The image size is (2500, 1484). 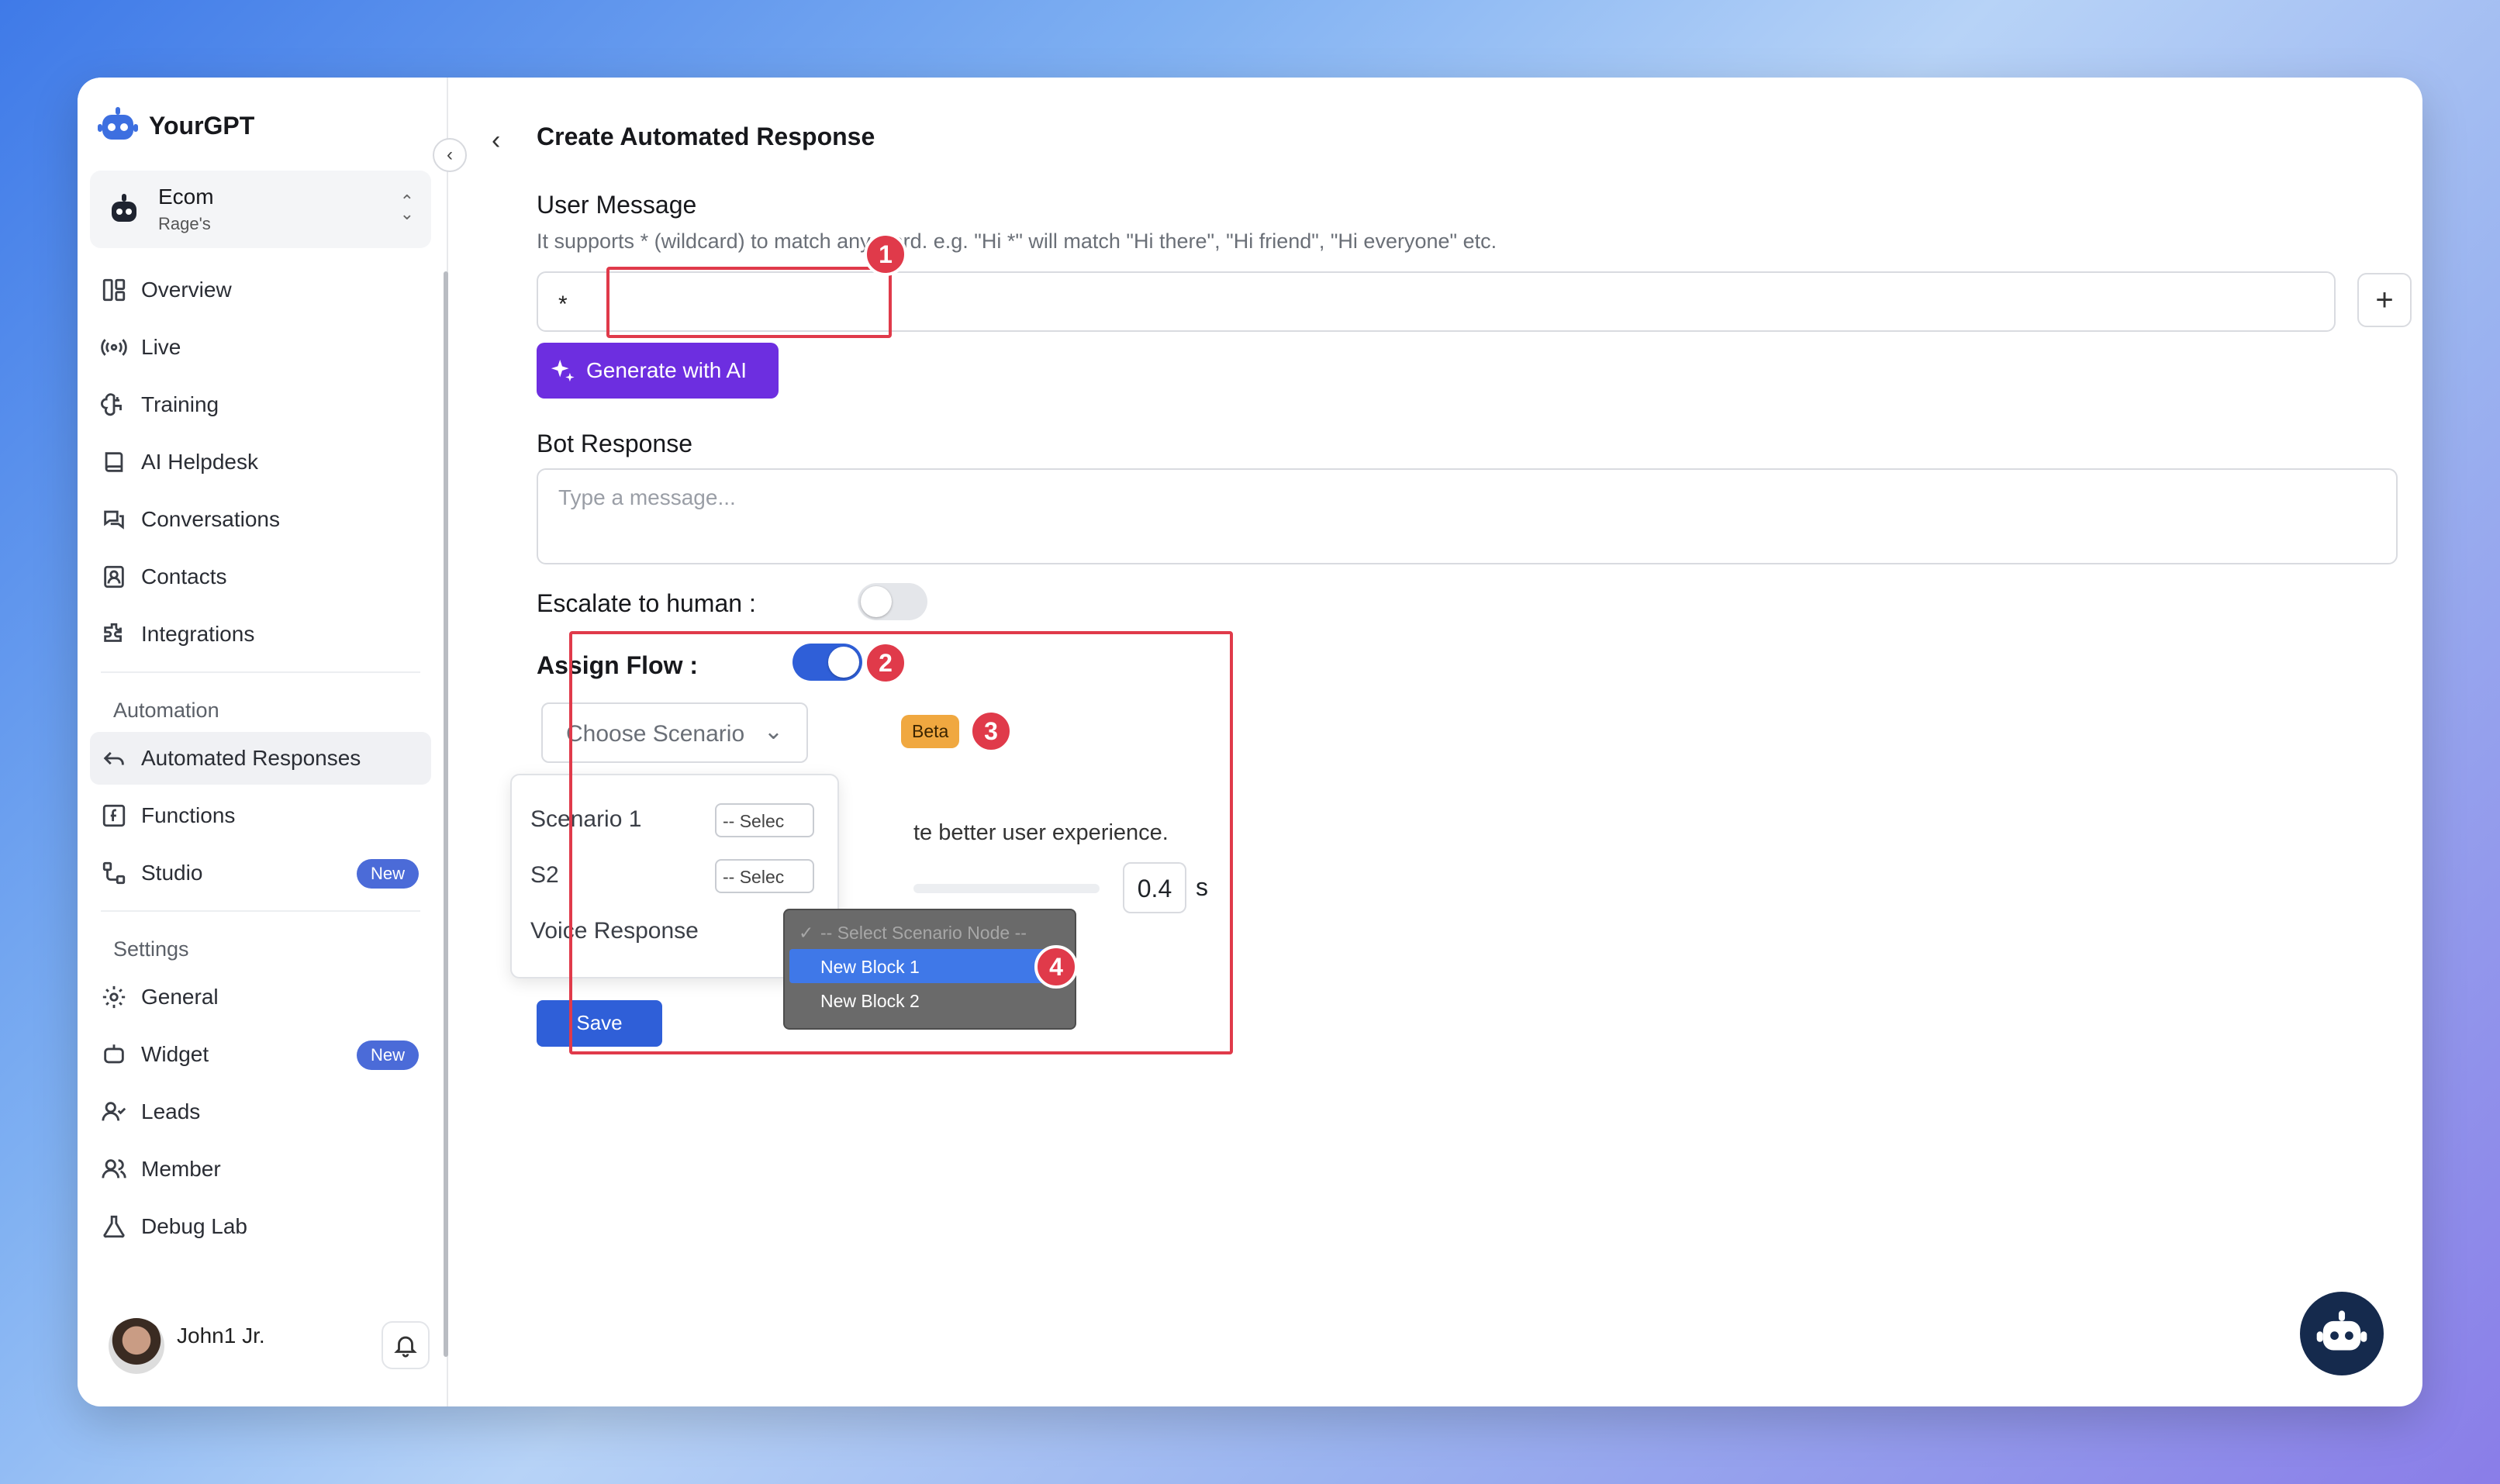 I want to click on annotation-marker: 3, so click(x=991, y=731).